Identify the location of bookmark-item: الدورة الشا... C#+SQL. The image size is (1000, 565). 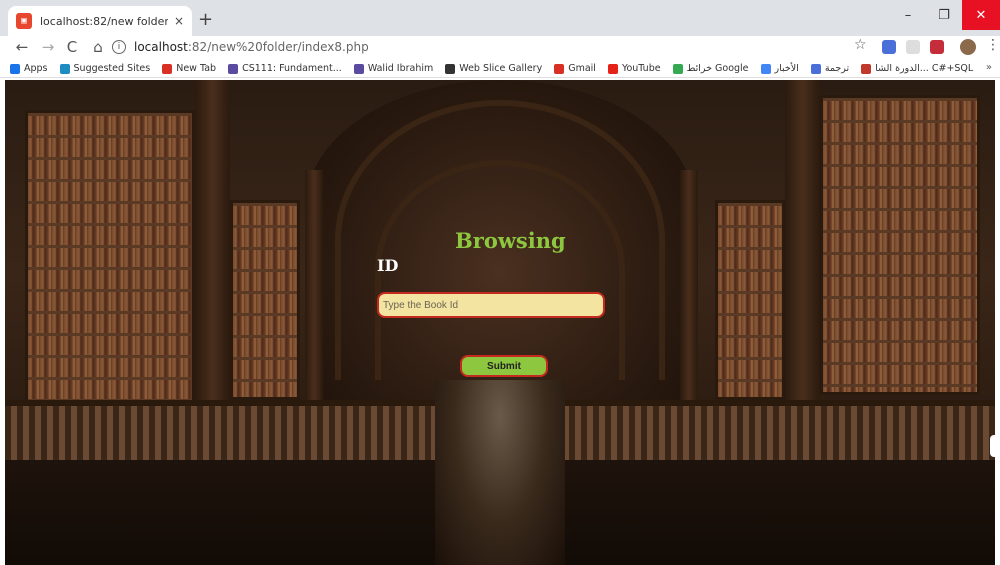
(917, 68).